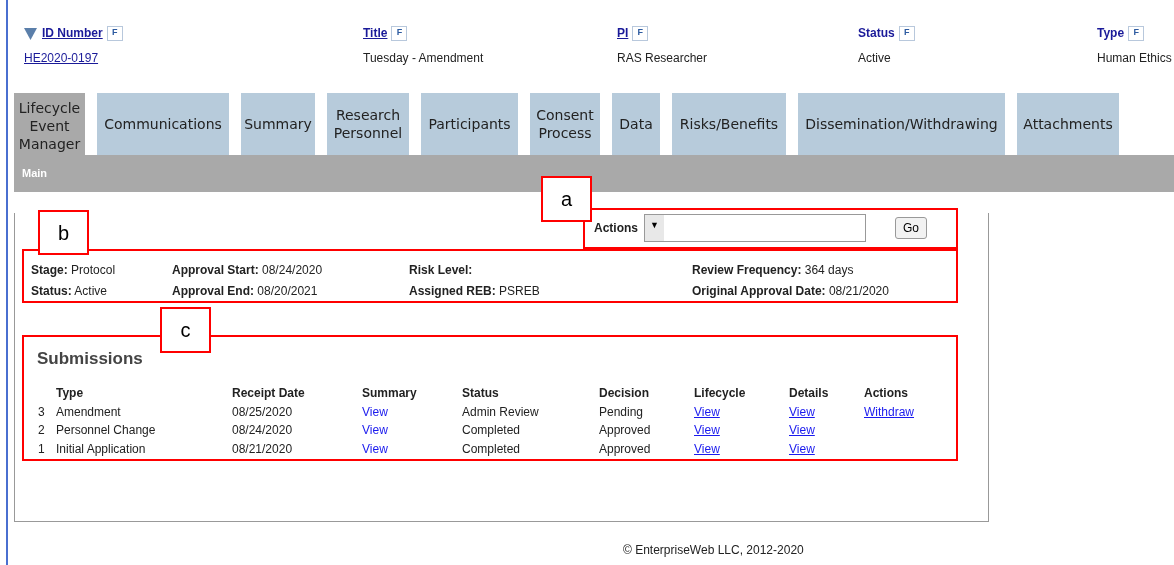  Describe the element at coordinates (662, 58) in the screenshot. I see `field-value: RAS Researcher` at that location.